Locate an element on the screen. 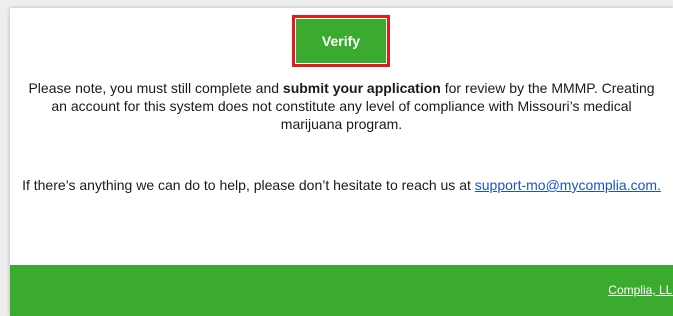 The width and height of the screenshot is (673, 316). verify-highlight-box: Verify is located at coordinates (341, 41).